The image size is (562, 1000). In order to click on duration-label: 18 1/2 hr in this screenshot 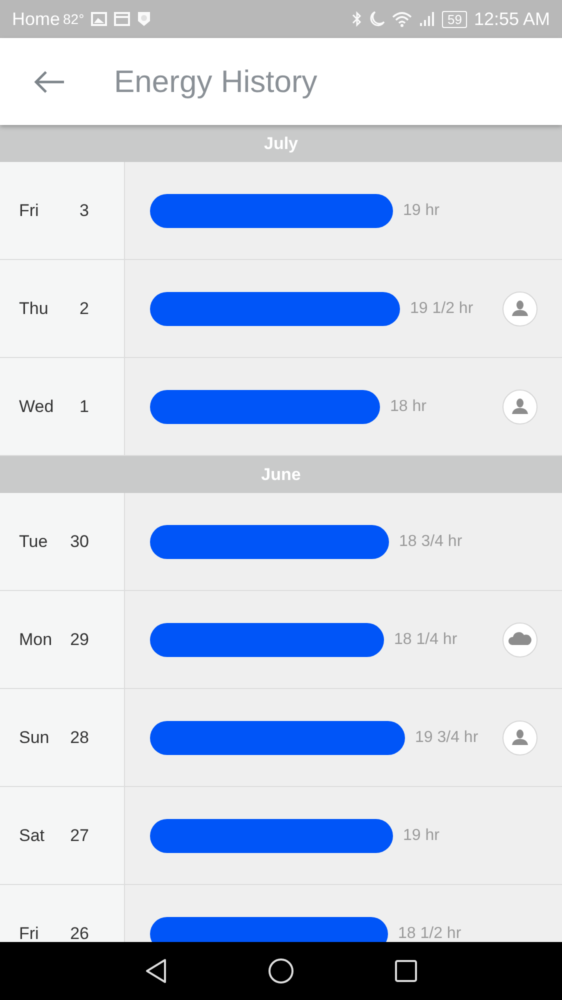, I will do `click(430, 933)`.